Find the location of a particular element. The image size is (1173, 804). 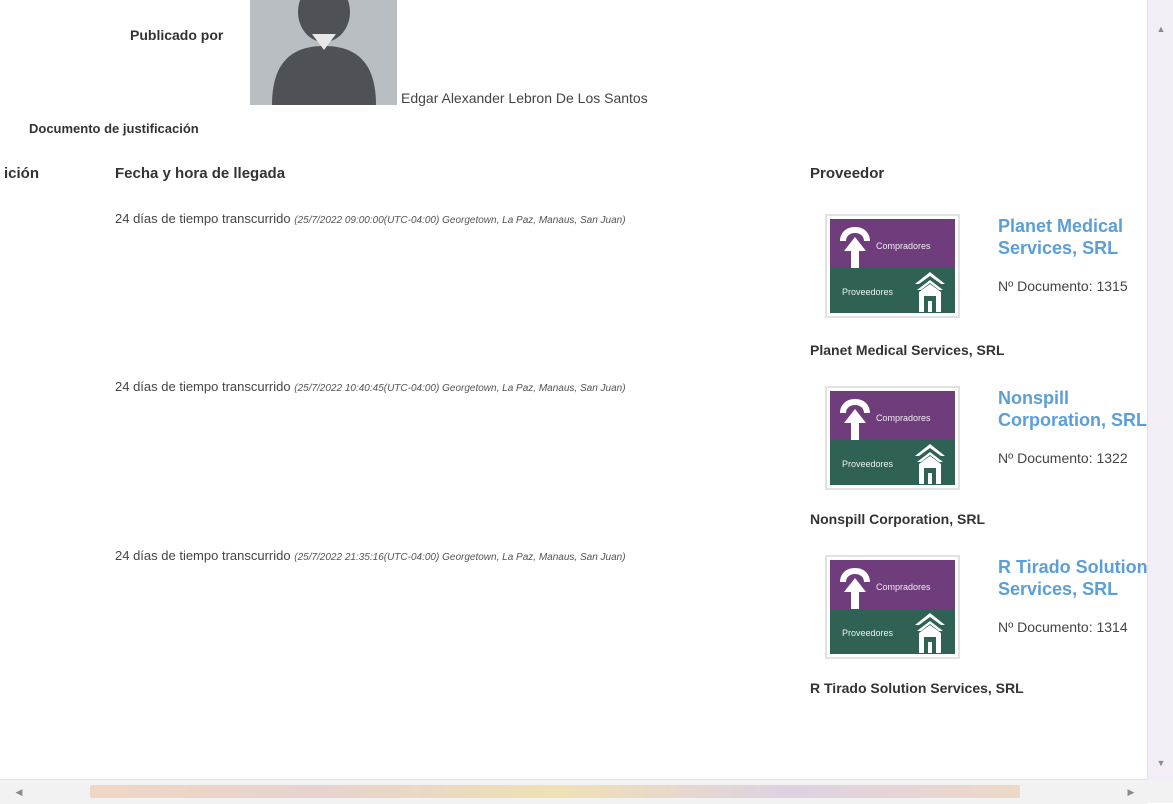

supplier-name-link: R Tirado Solution Services, SRL is located at coordinates (1072, 578).